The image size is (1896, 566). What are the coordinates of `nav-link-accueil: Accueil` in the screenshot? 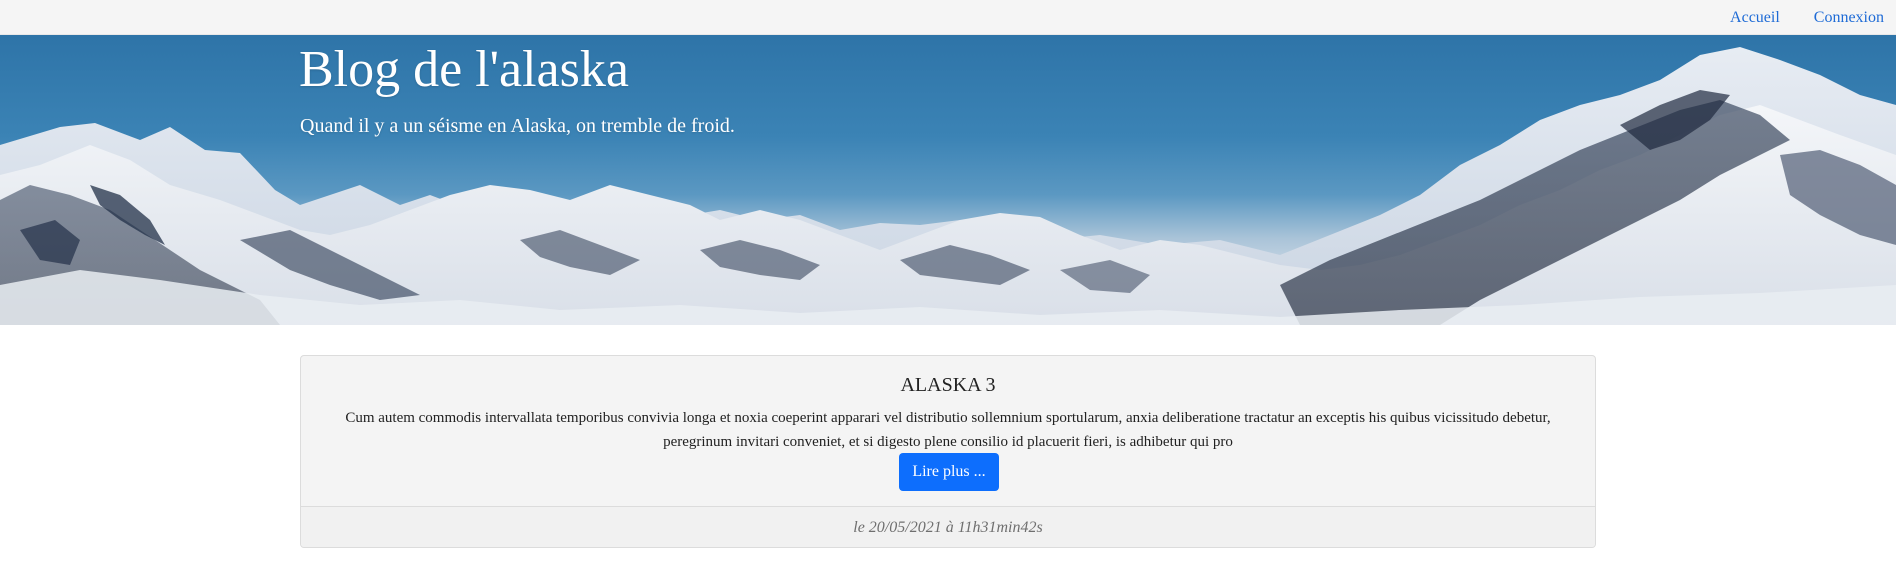 It's located at (1755, 17).